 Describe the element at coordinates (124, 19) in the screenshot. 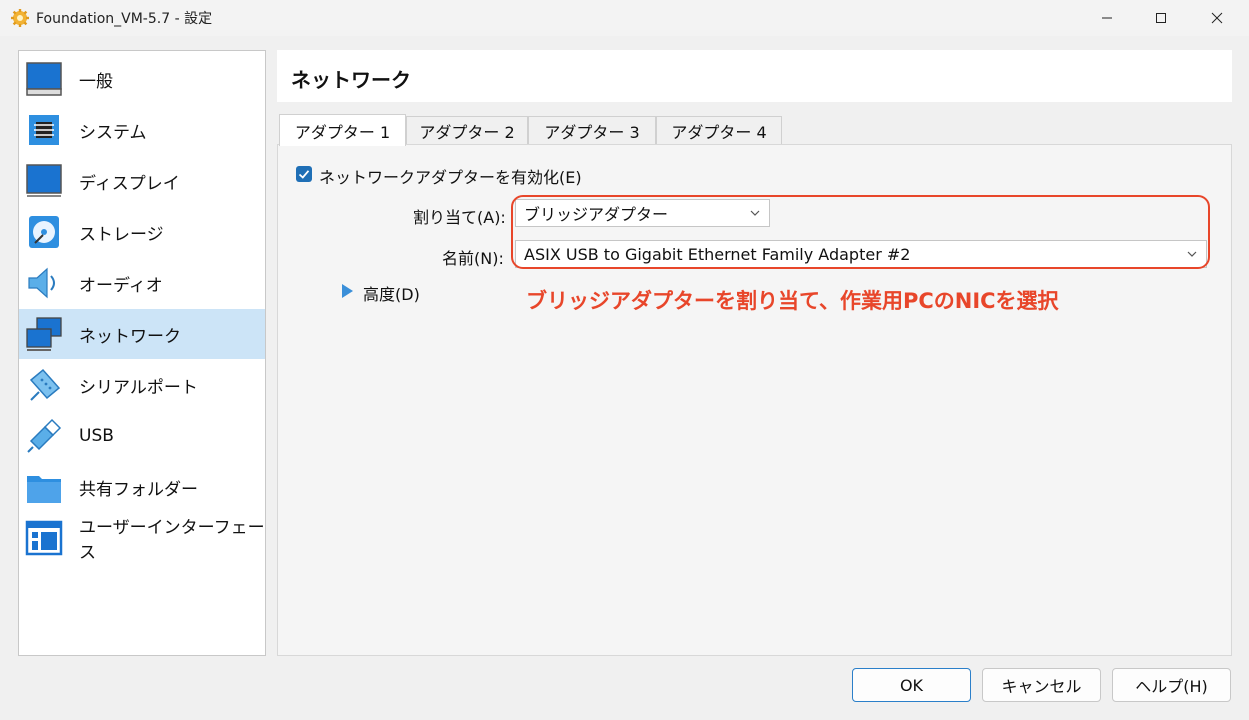

I see `window-title: Foundation_VM-5.7 - 設定` at that location.